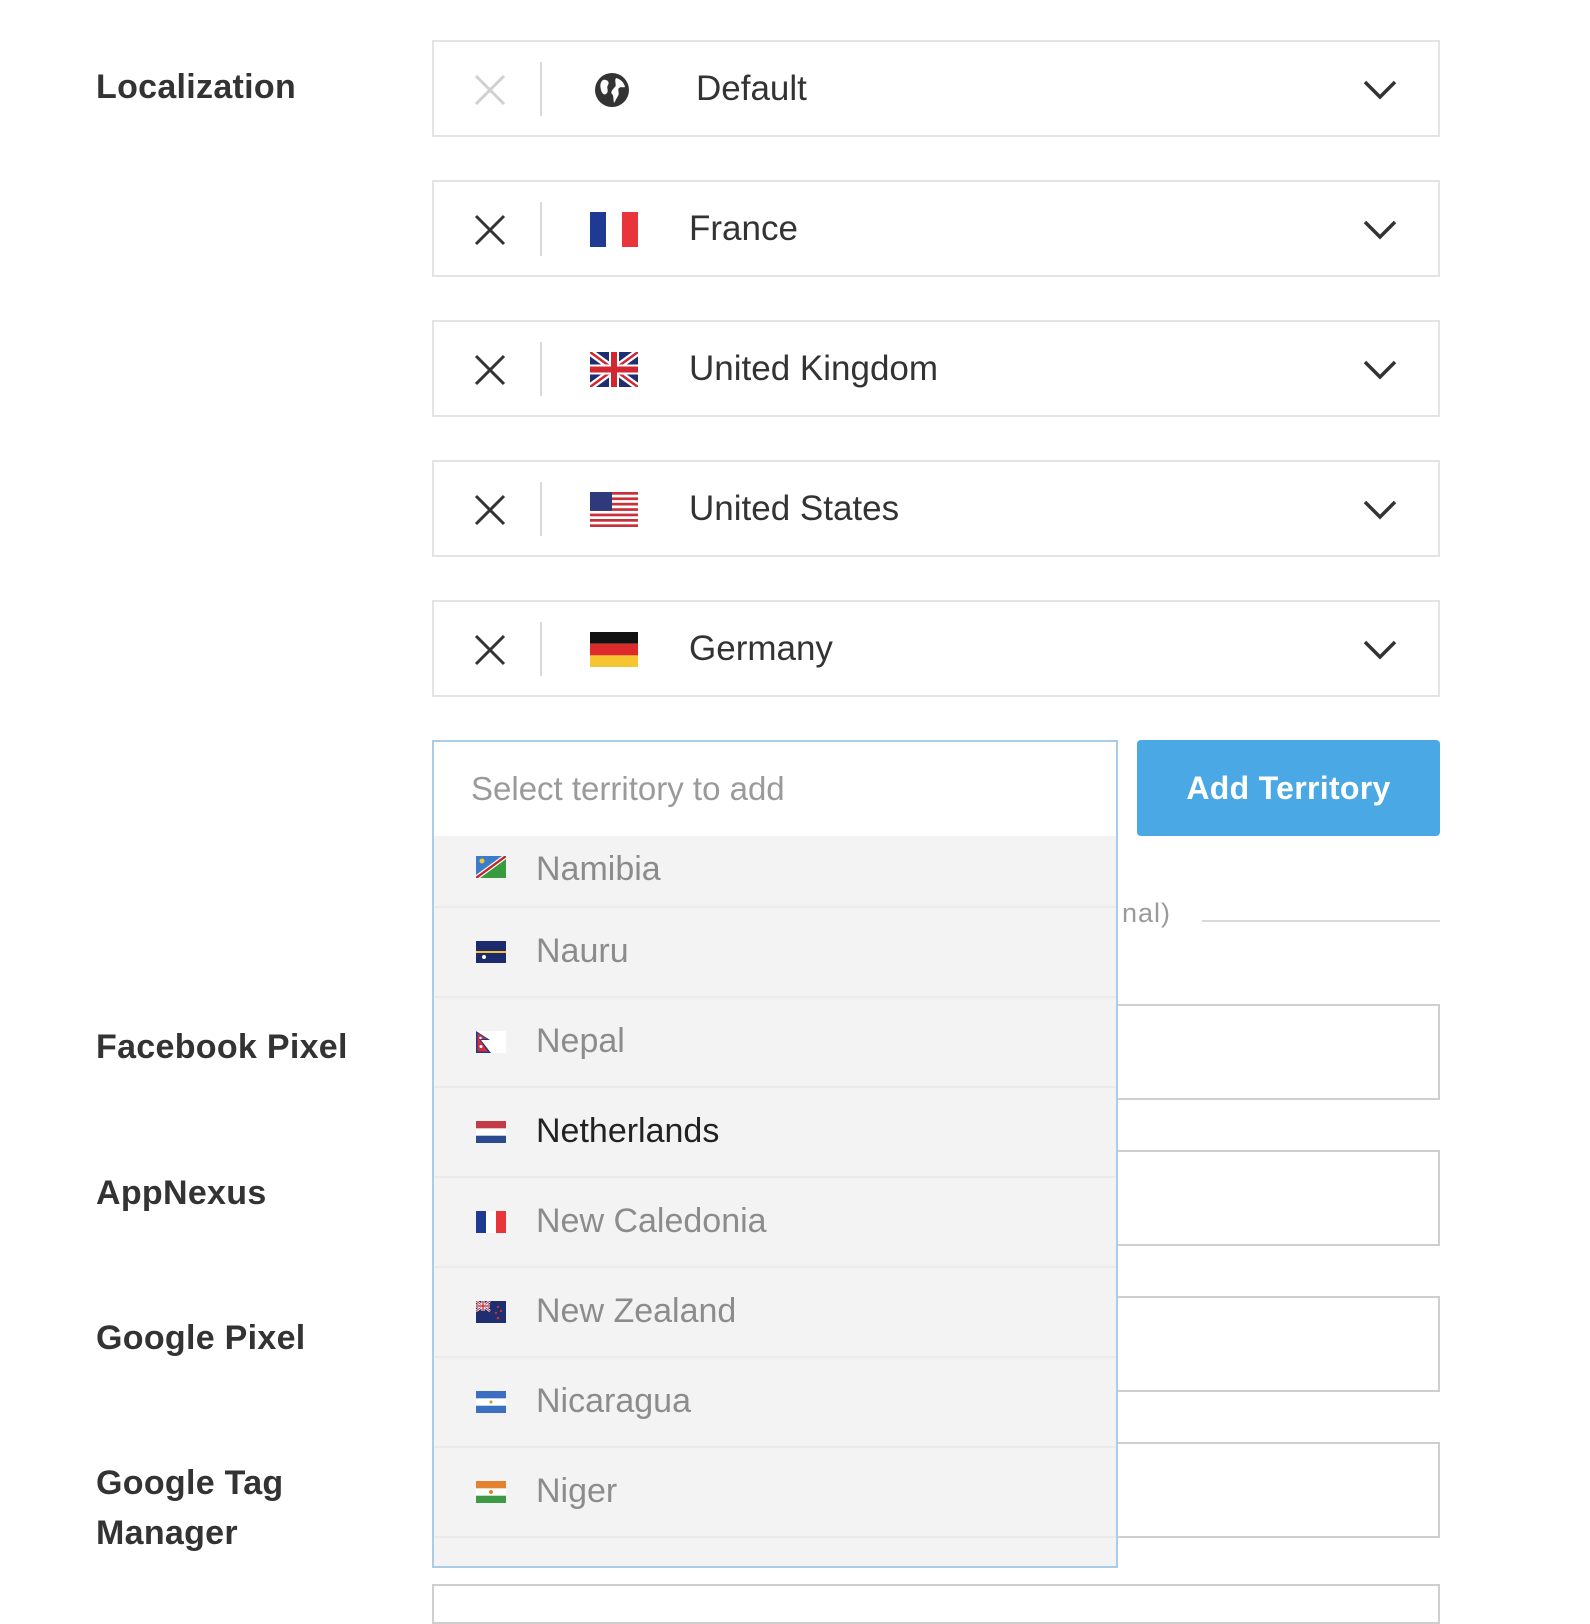 The width and height of the screenshot is (1590, 1624). I want to click on territory-option-highlighted: Netherlands, so click(775, 1133).